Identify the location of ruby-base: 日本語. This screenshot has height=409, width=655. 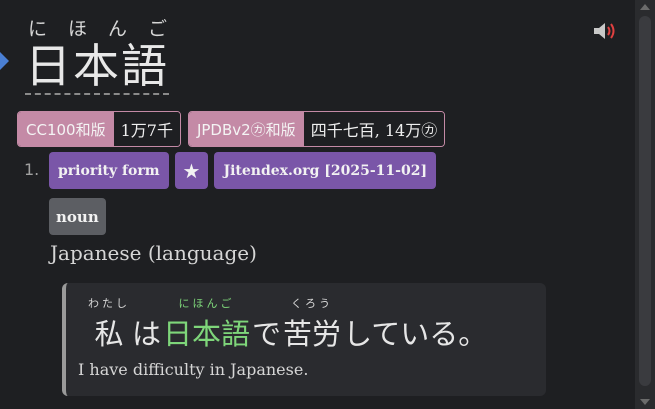
(207, 334).